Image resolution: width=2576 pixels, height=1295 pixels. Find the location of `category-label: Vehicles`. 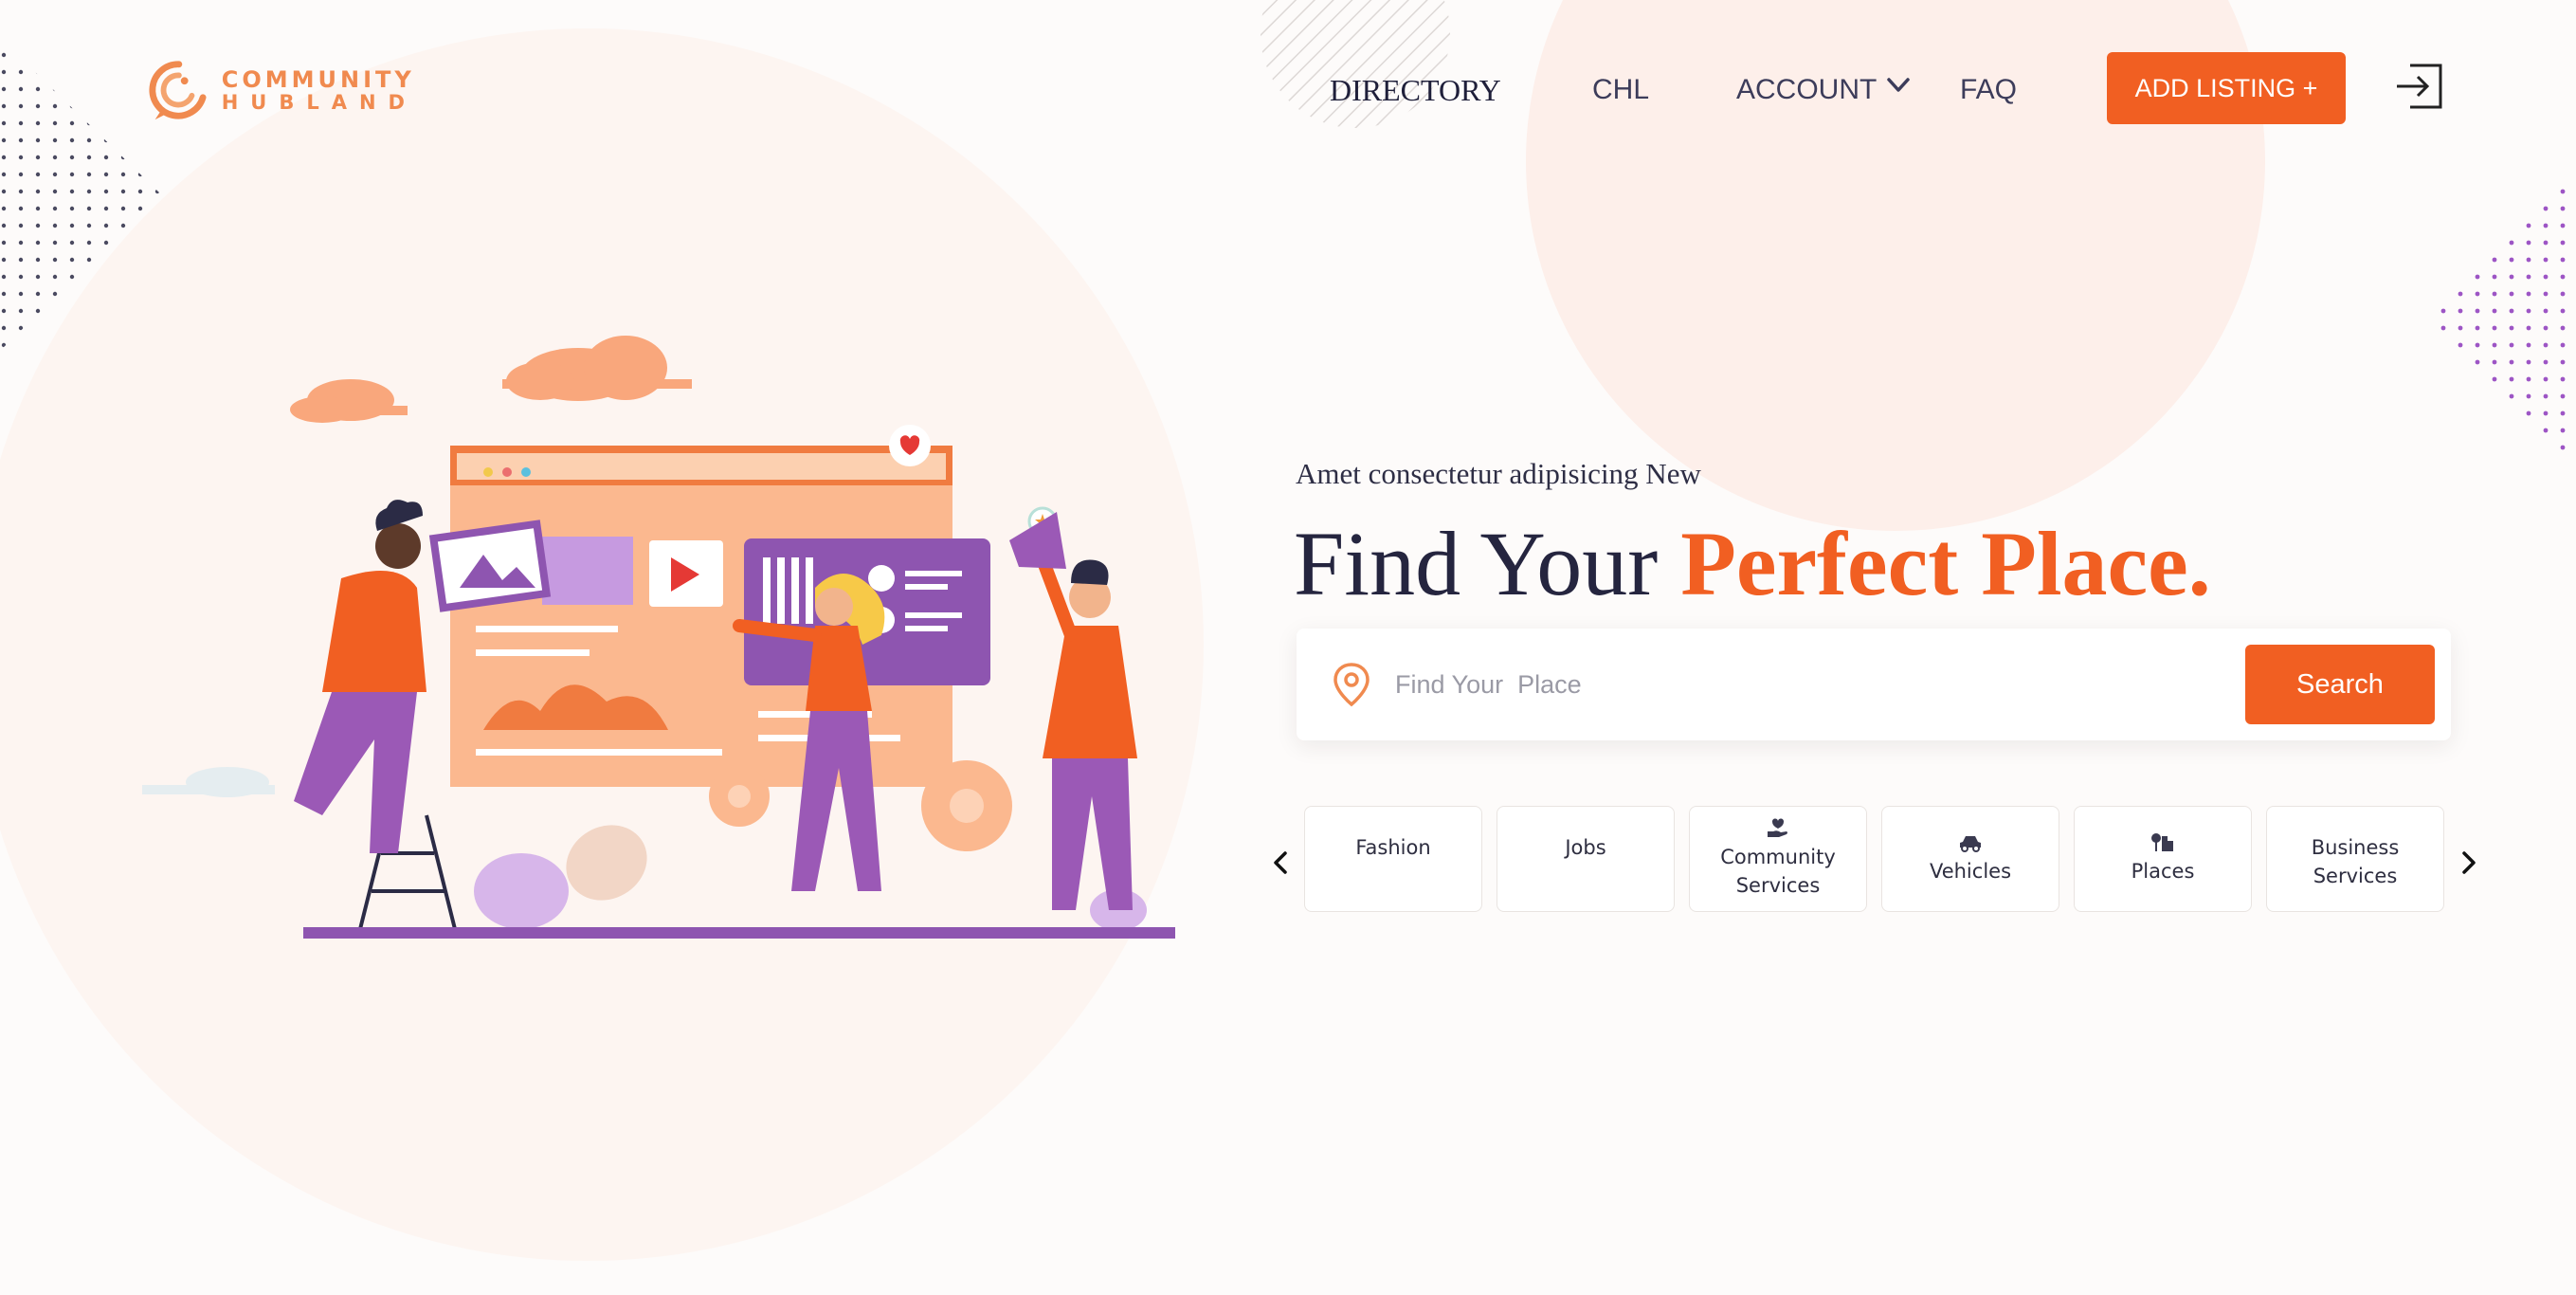

category-label: Vehicles is located at coordinates (1970, 871).